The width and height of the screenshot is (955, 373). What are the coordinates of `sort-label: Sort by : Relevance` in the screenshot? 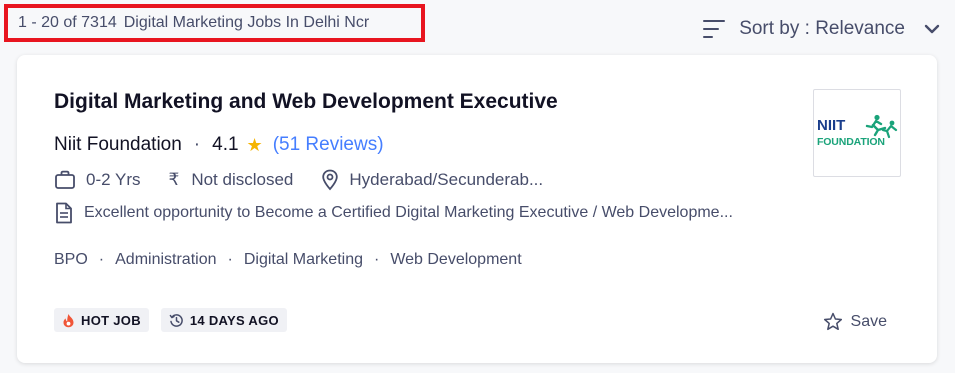 It's located at (822, 28).